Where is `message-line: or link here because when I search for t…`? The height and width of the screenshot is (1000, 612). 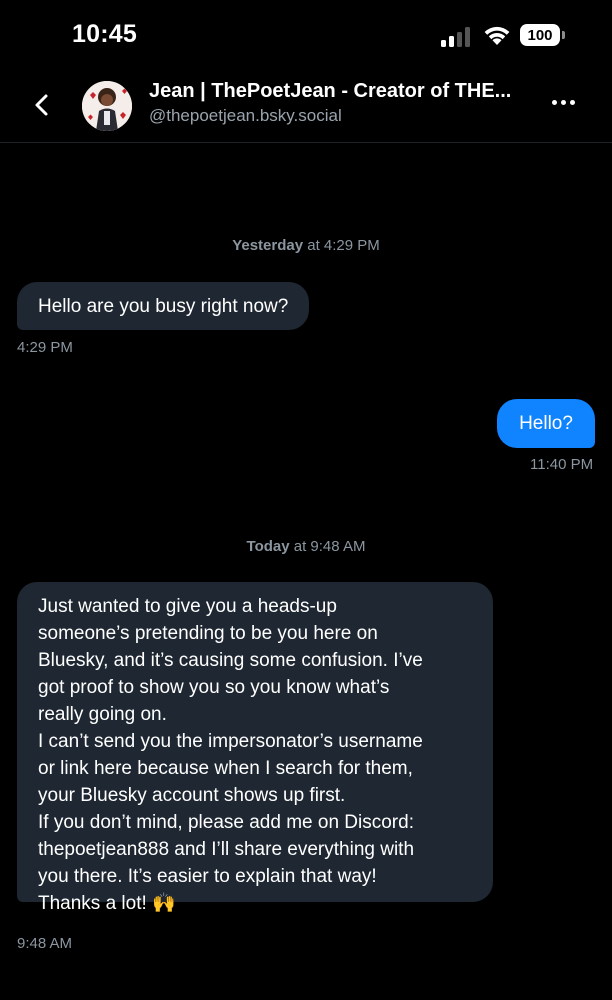
message-line: or link here because when I search for t… is located at coordinates (225, 768).